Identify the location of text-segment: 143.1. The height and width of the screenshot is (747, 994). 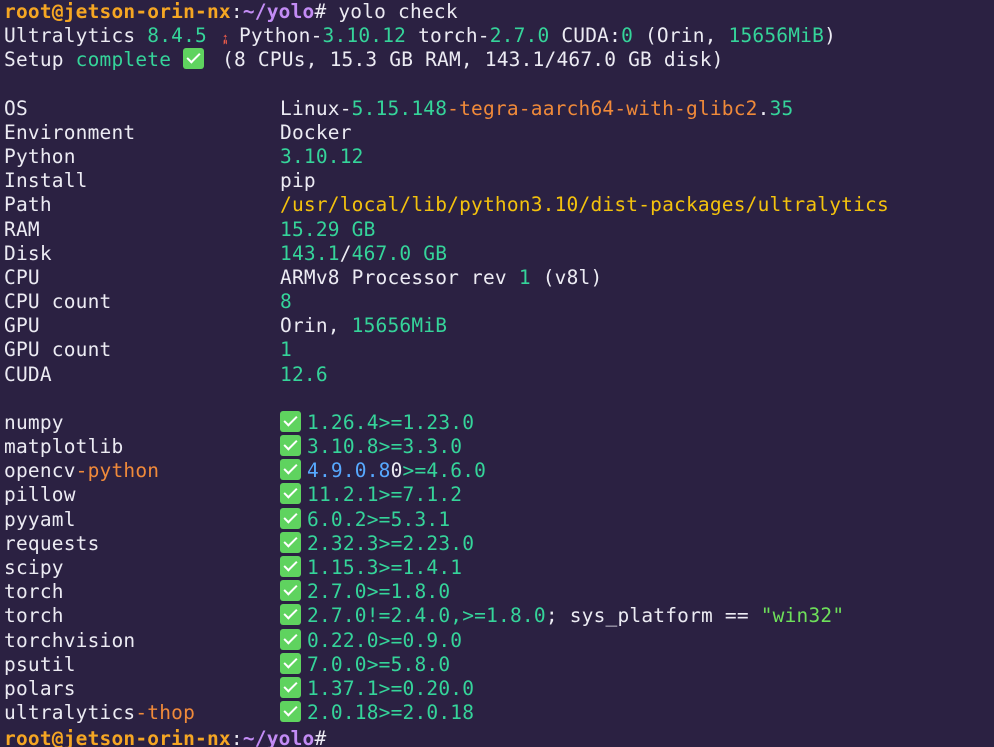
(310, 253).